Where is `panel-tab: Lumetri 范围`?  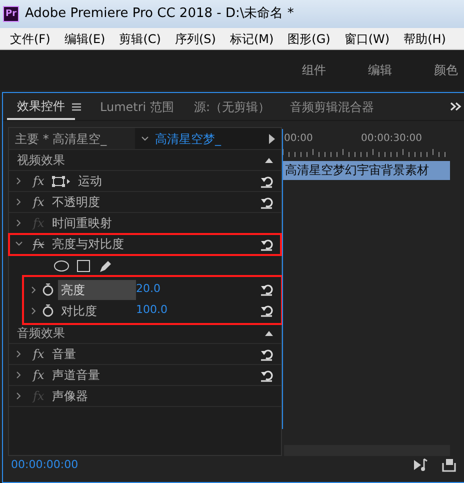 panel-tab: Lumetri 范围 is located at coordinates (137, 106).